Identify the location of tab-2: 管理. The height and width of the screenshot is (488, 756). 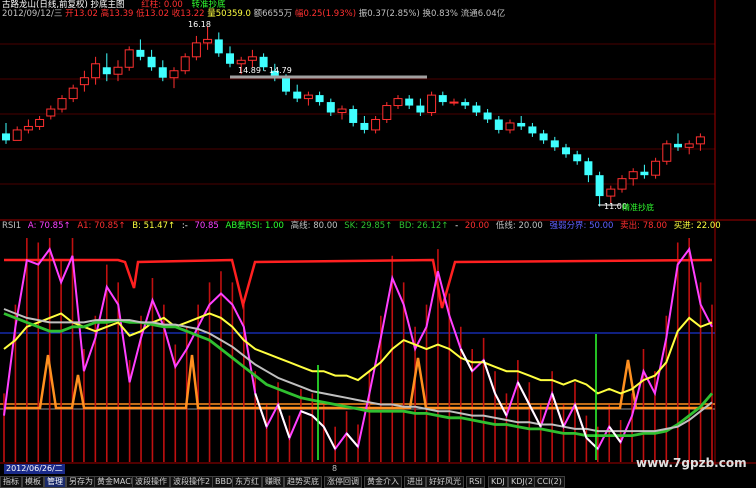
(55, 482).